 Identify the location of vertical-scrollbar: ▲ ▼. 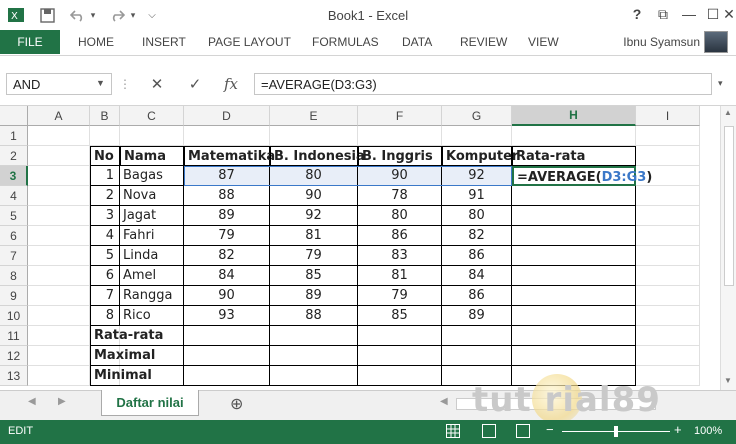
(728, 248).